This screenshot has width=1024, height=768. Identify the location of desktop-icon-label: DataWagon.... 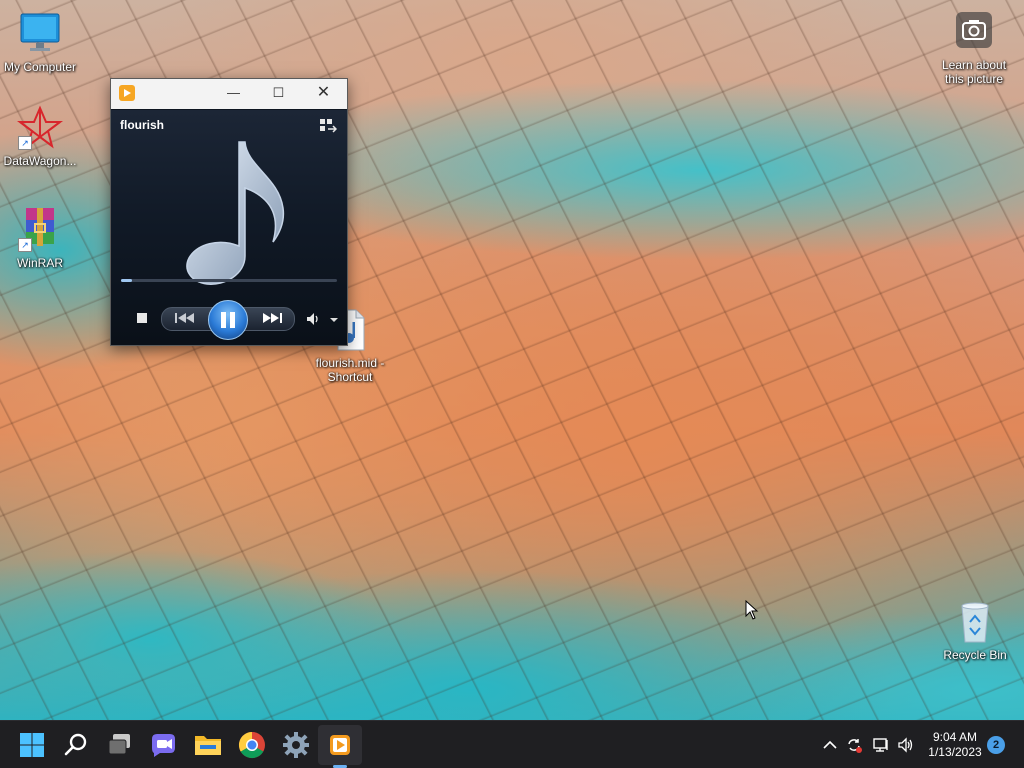
(40, 161).